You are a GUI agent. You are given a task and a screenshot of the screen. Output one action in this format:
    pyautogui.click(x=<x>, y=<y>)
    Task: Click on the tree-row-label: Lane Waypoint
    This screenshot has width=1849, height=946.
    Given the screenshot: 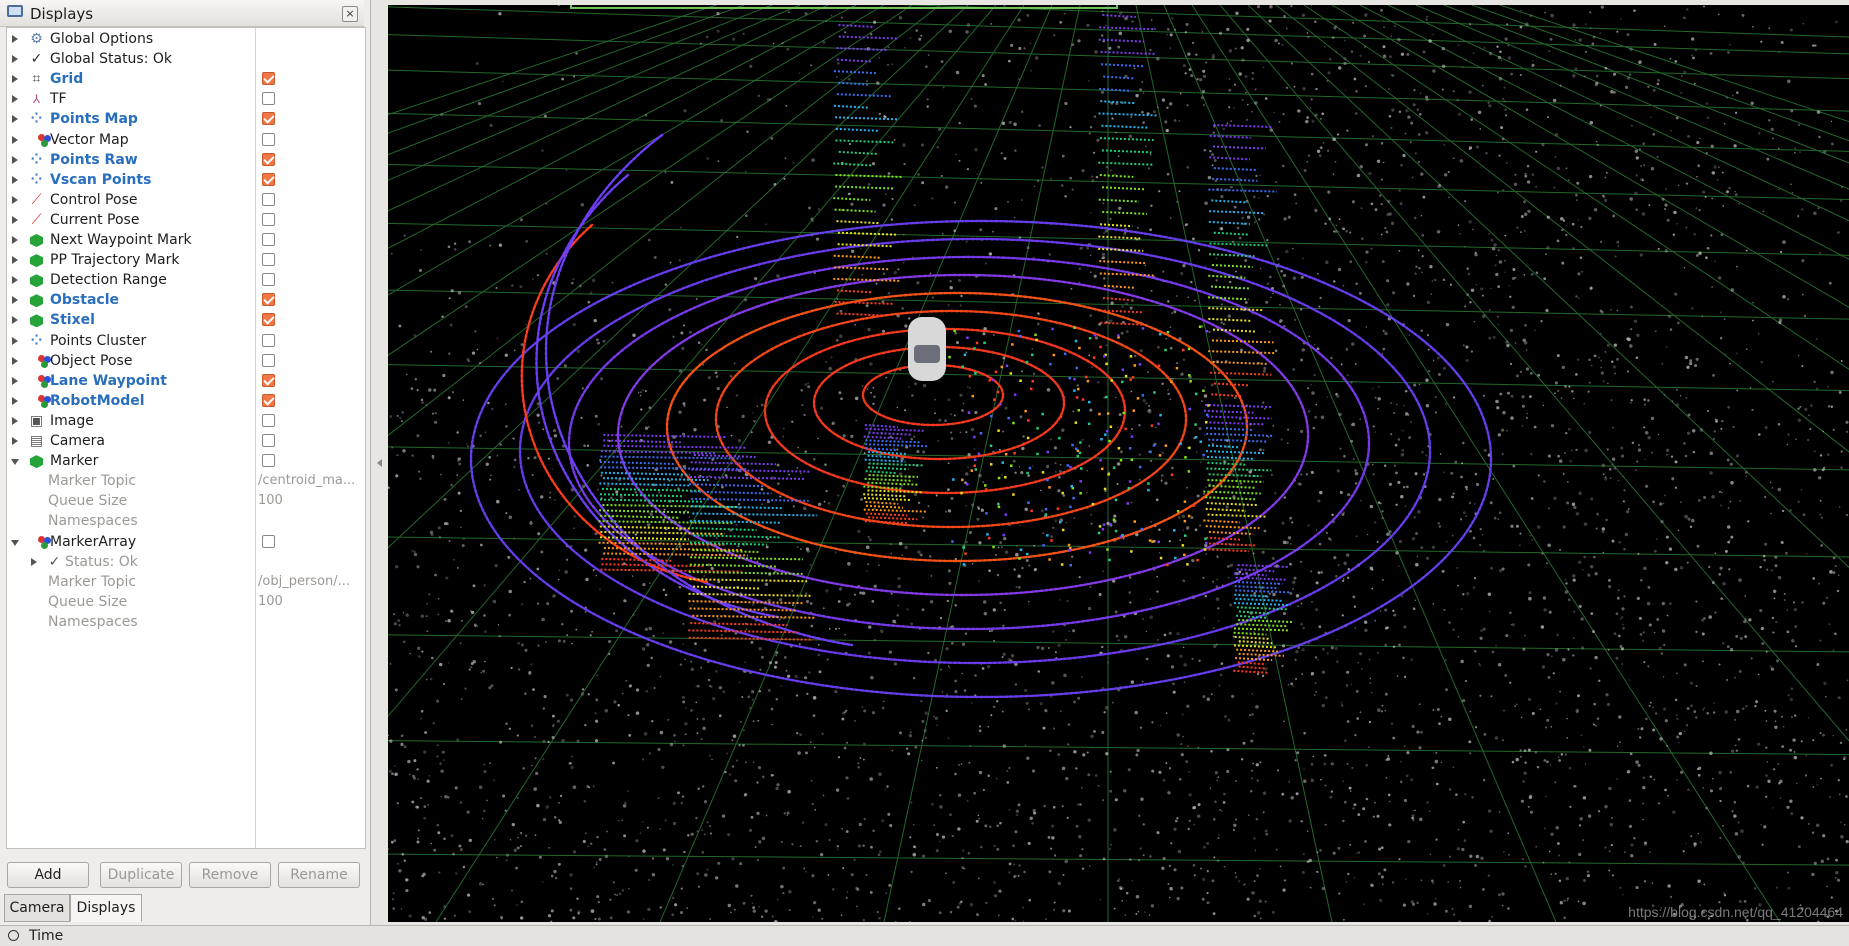 What is the action you would take?
    pyautogui.click(x=108, y=381)
    